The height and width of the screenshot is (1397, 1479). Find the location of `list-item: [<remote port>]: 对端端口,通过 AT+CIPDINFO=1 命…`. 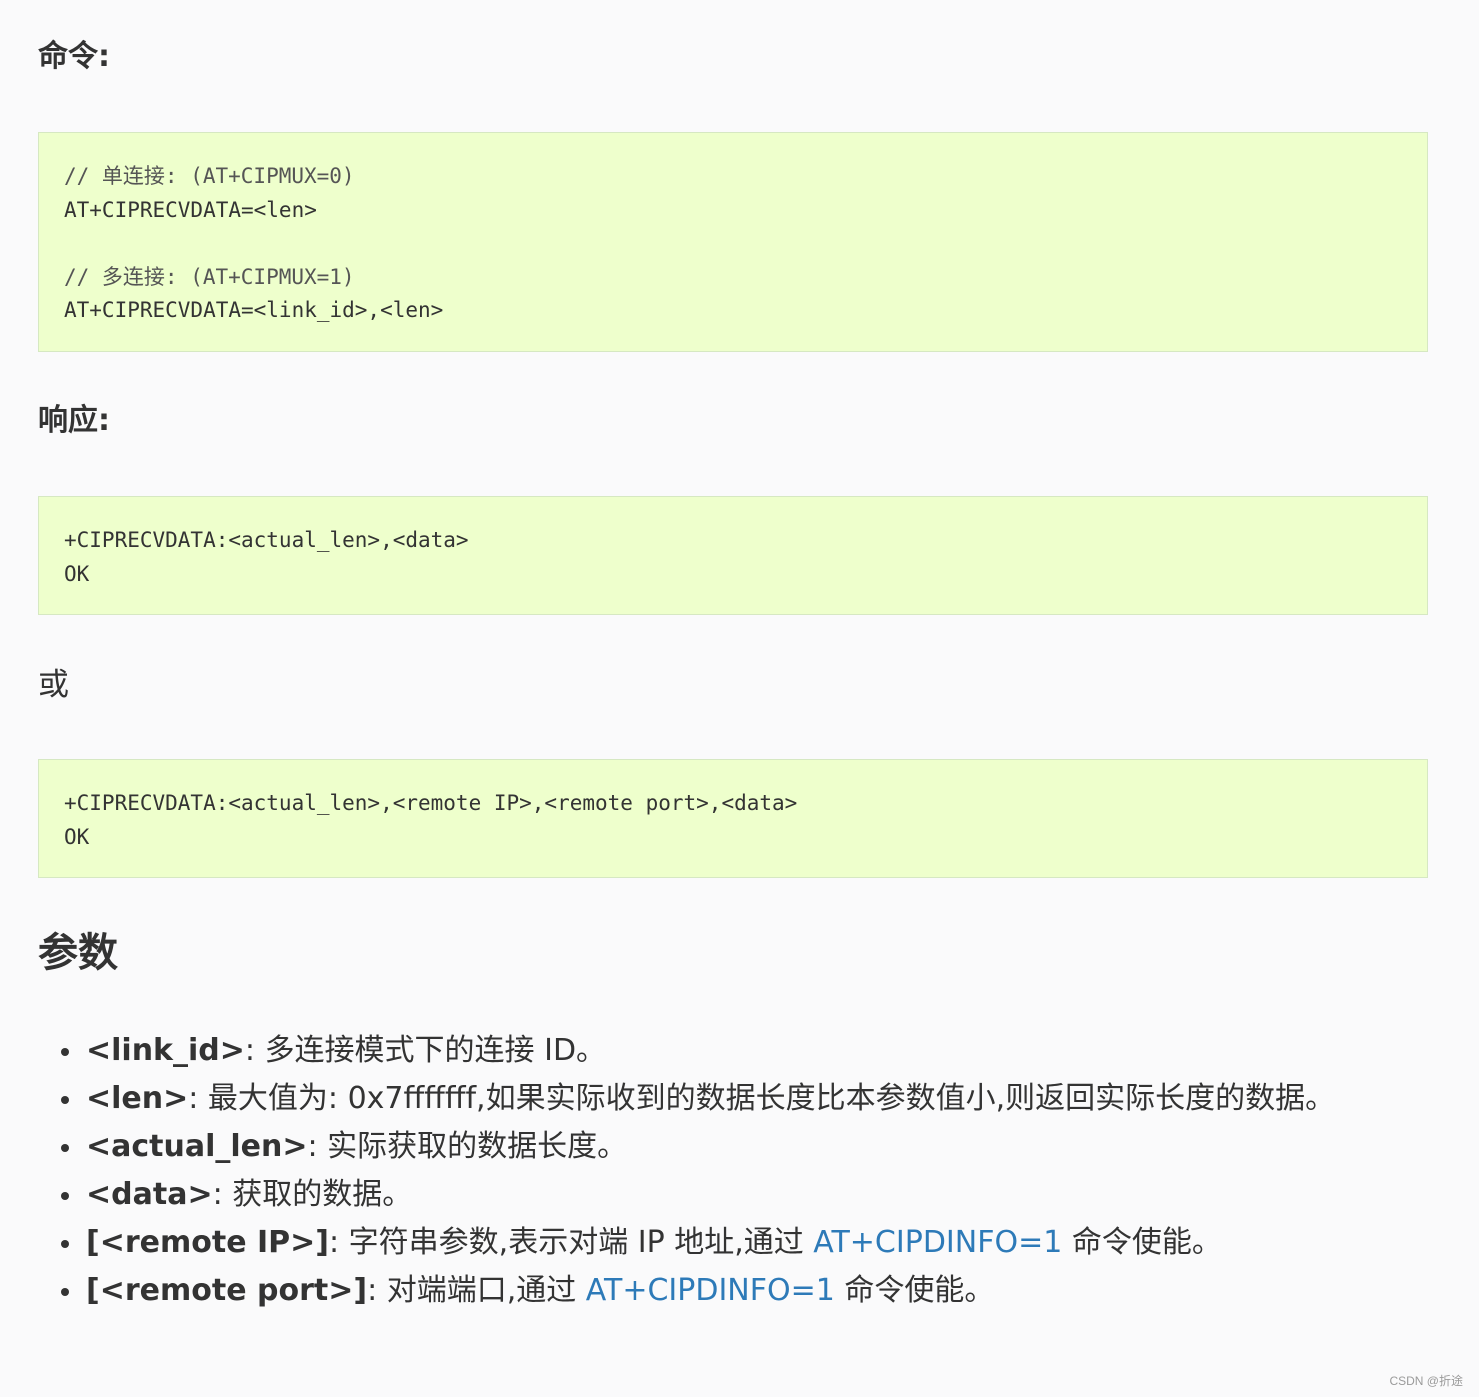

list-item: [<remote port>]: 对端端口,通过 AT+CIPDINFO=1 命… is located at coordinates (728, 1291).